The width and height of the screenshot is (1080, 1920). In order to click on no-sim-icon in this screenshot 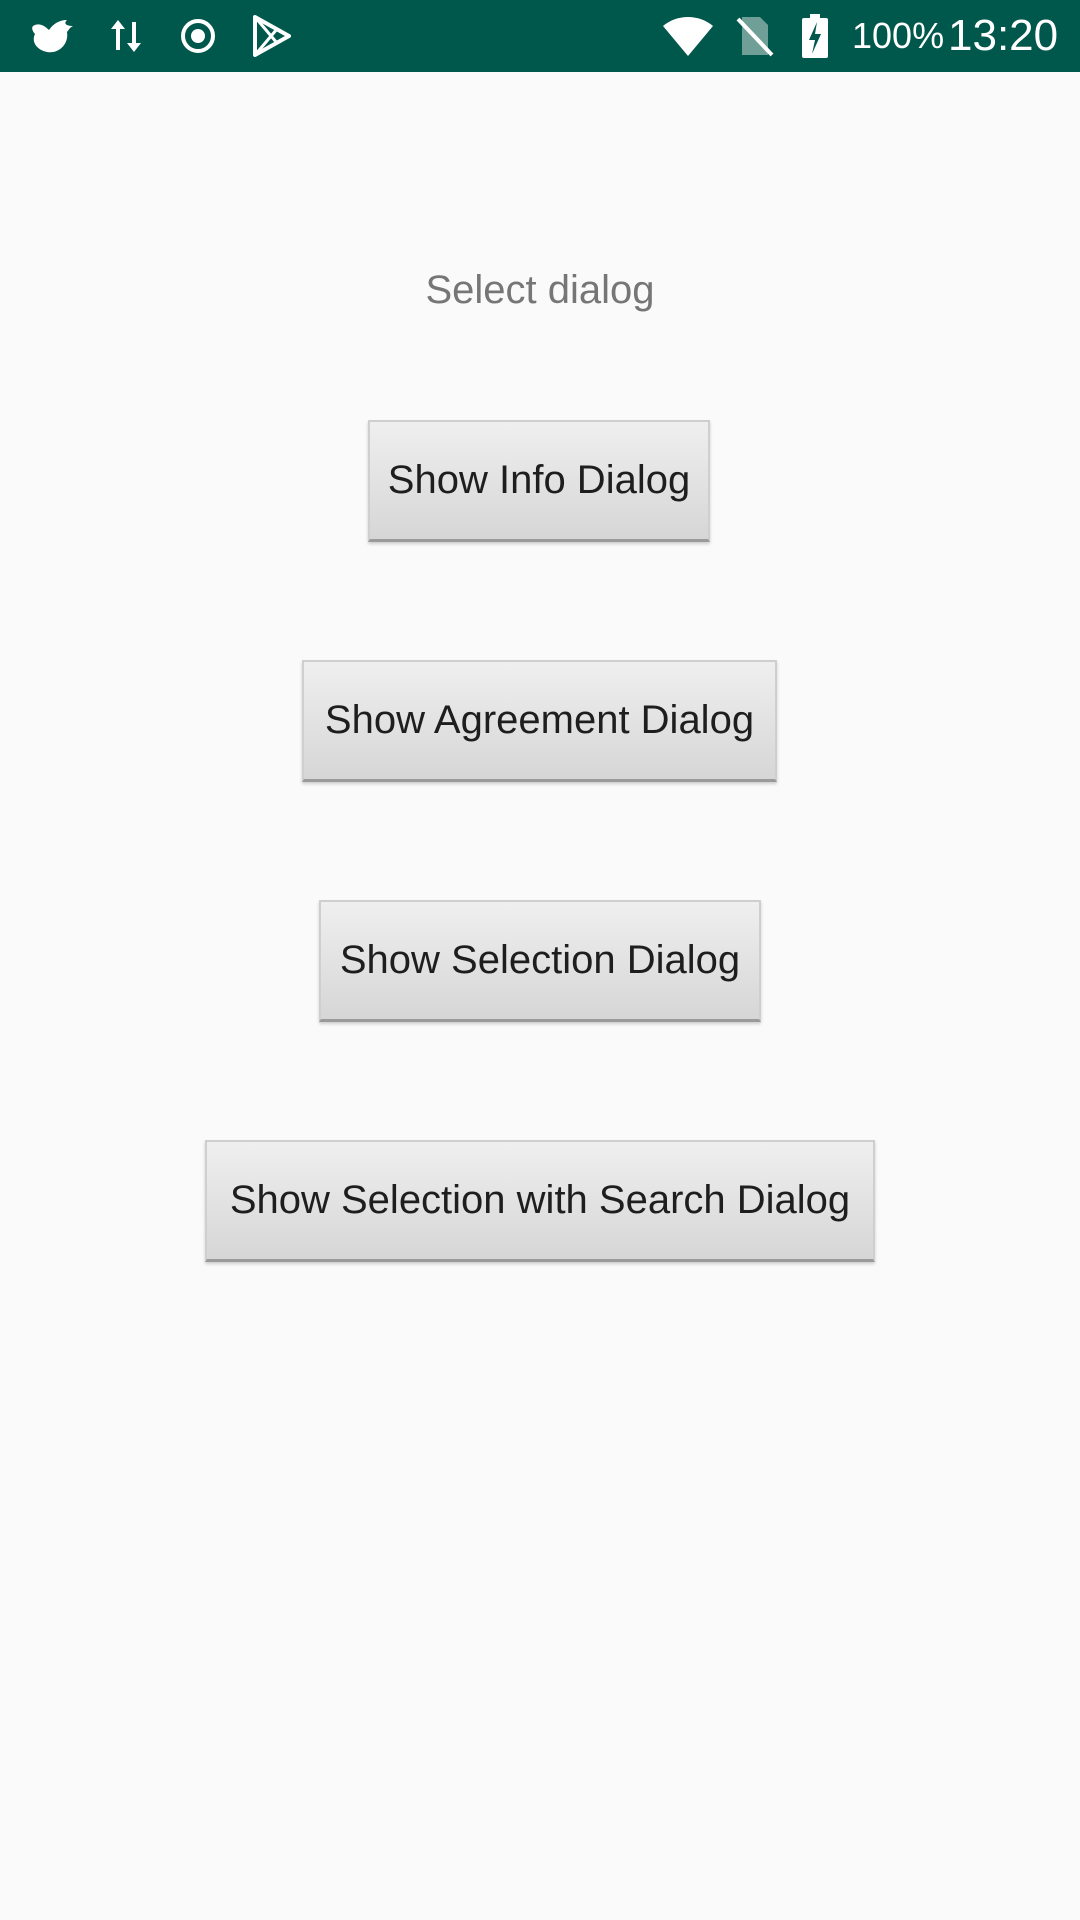, I will do `click(754, 36)`.